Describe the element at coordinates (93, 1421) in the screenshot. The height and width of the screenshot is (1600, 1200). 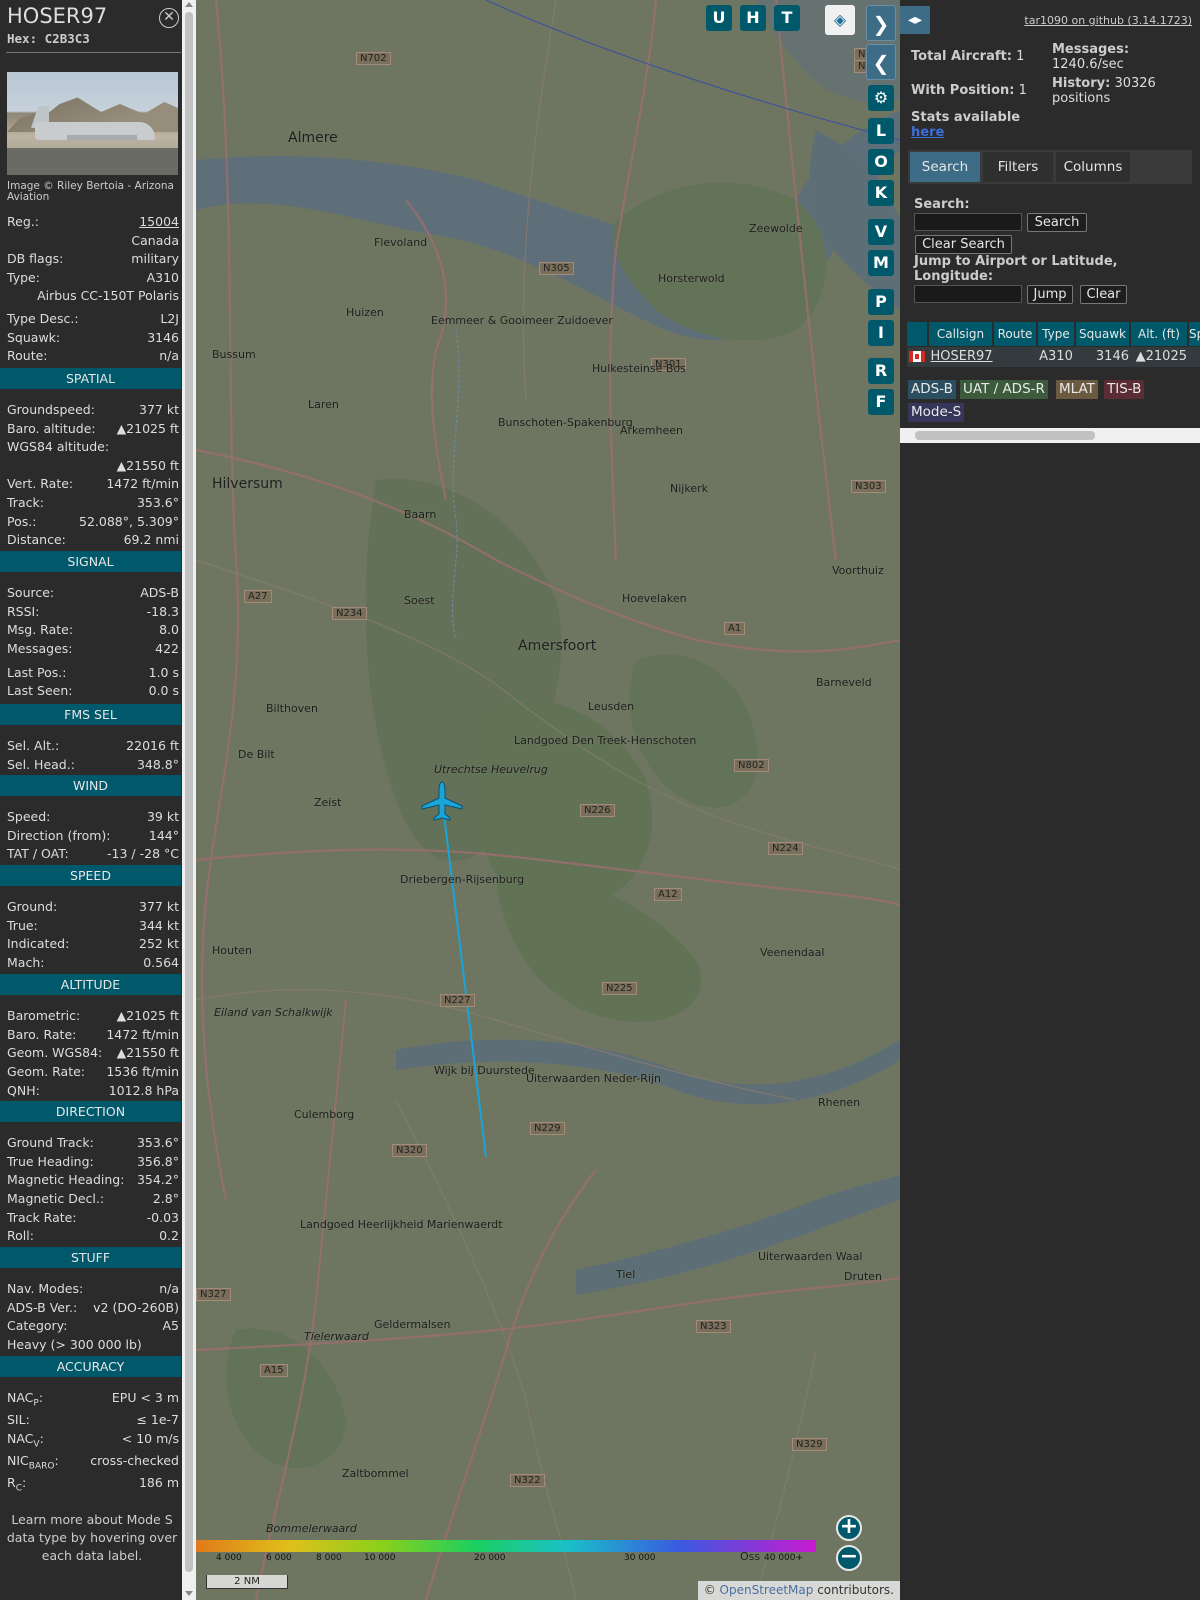
I see `info-row: SIL: ≤ 1e-7` at that location.